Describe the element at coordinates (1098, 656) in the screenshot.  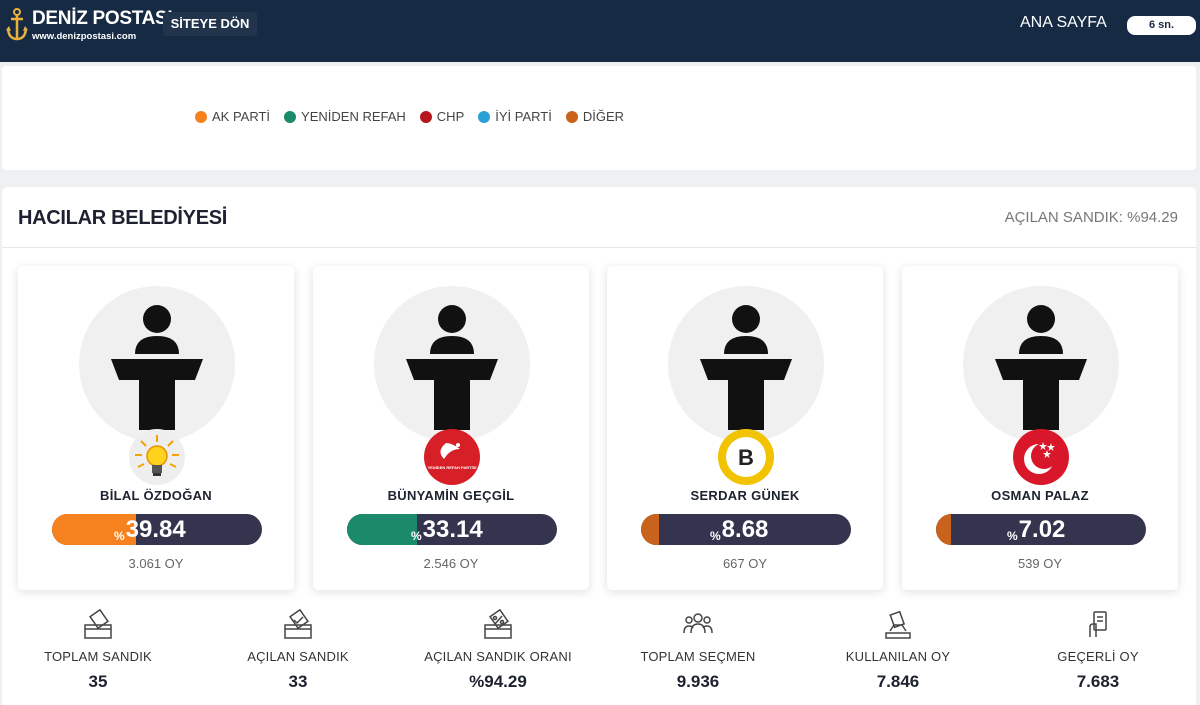
I see `stat-label: GEÇERLİ OY` at that location.